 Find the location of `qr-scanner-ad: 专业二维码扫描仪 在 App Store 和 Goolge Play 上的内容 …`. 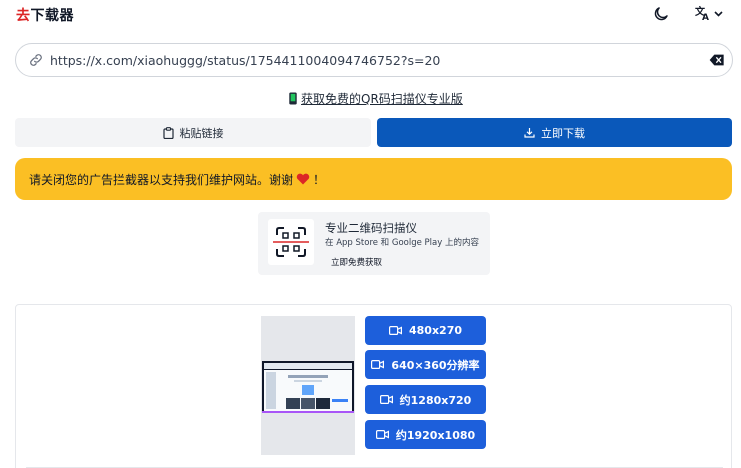

qr-scanner-ad: 专业二维码扫描仪 在 App Store 和 Goolge Play 上的内容 … is located at coordinates (374, 243).